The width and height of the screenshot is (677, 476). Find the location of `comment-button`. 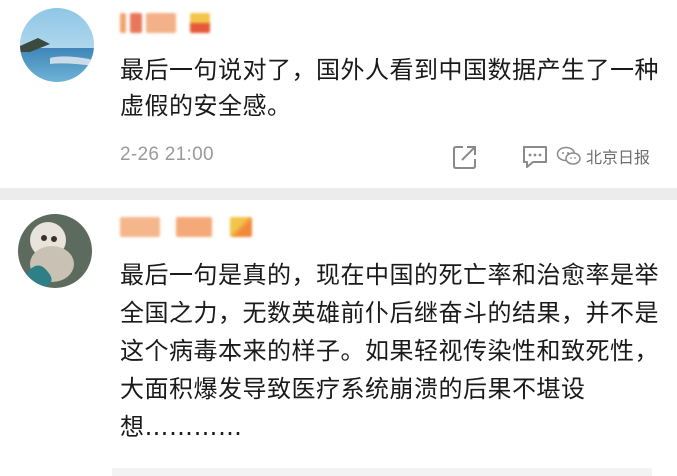

comment-button is located at coordinates (535, 157).